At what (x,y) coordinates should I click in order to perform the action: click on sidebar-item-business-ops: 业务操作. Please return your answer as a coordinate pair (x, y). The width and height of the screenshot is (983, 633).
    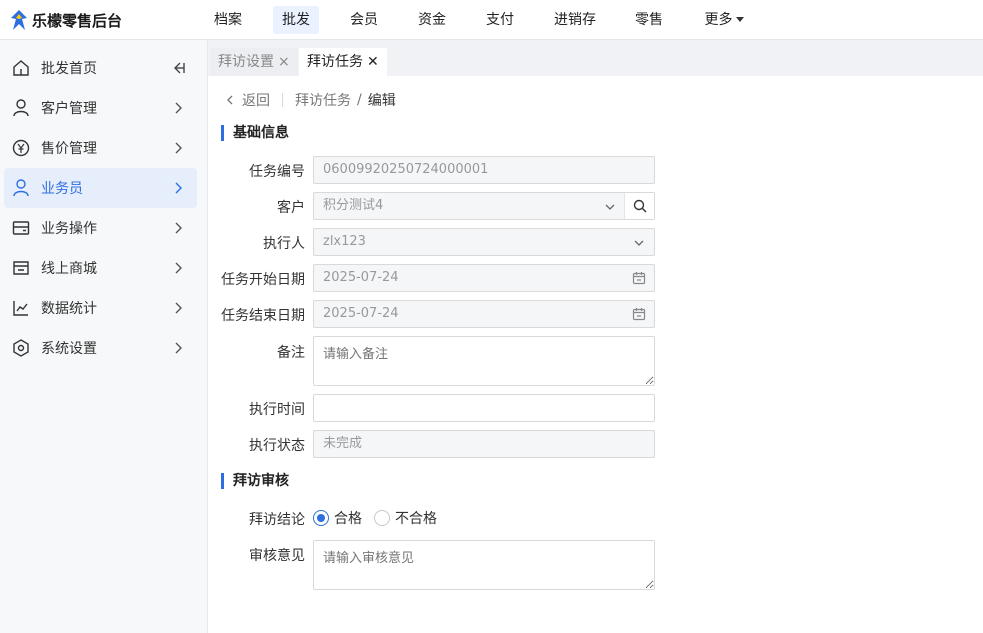
    Looking at the image, I should click on (100, 228).